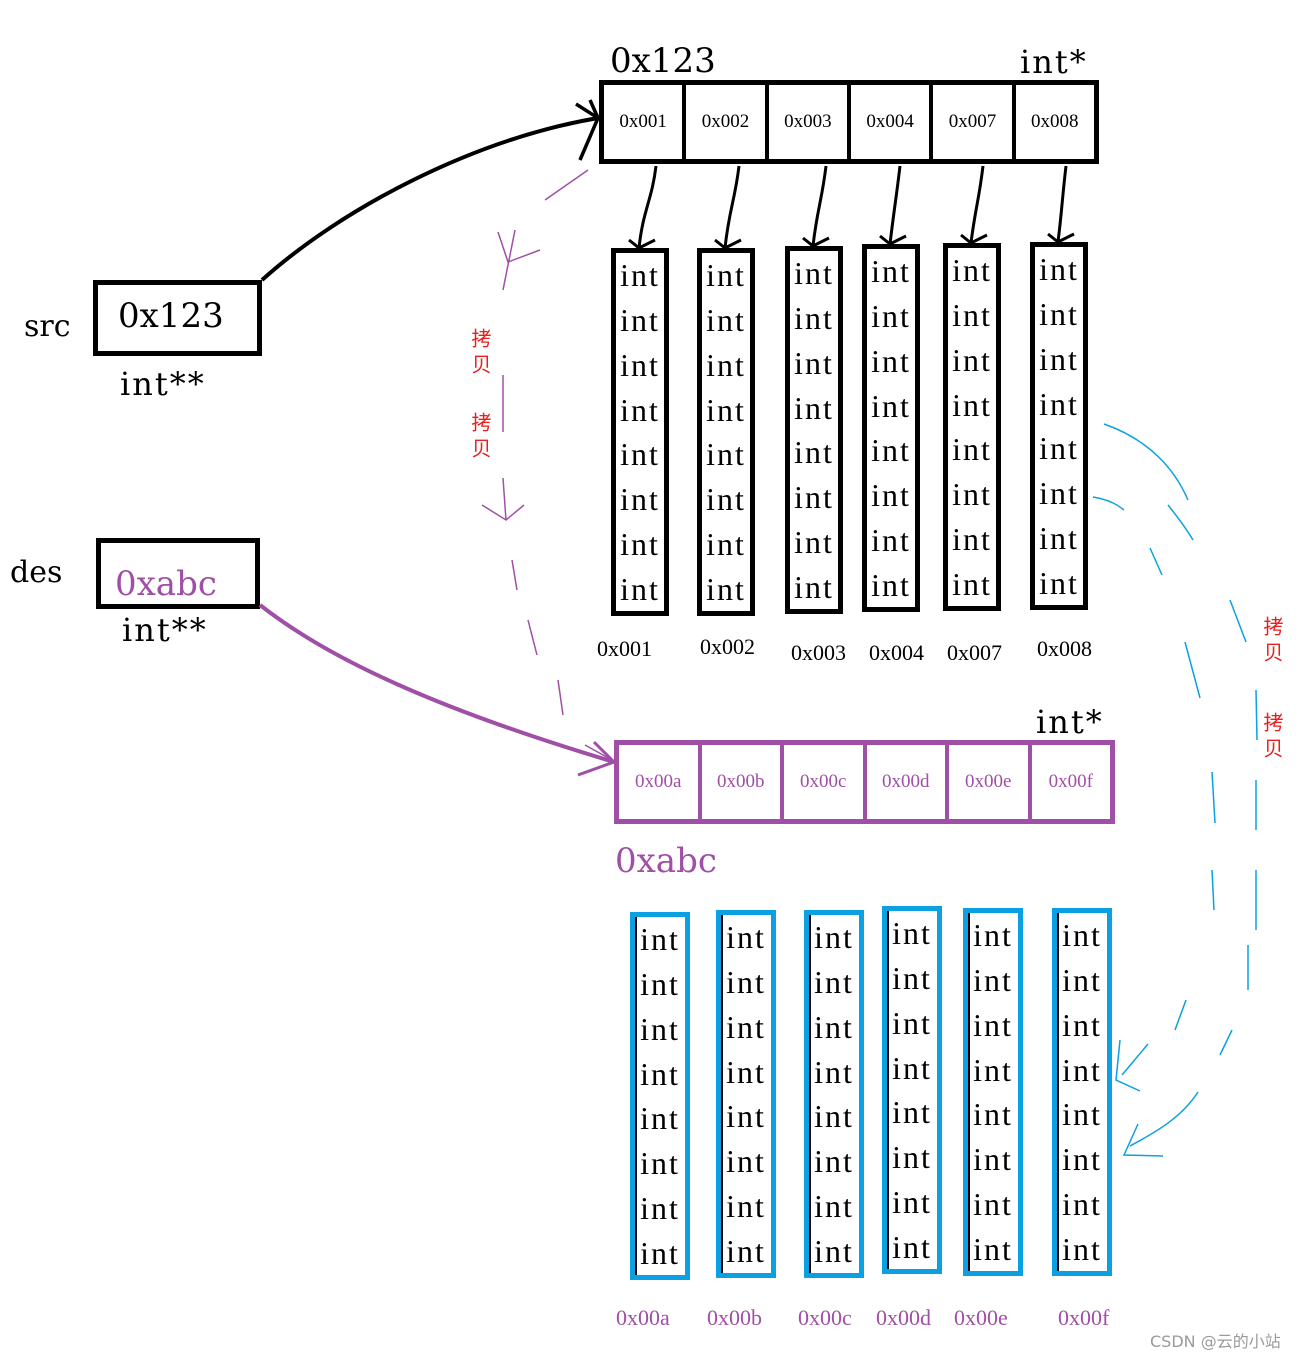  Describe the element at coordinates (1070, 722) in the screenshot. I see `des-array-type: int*` at that location.